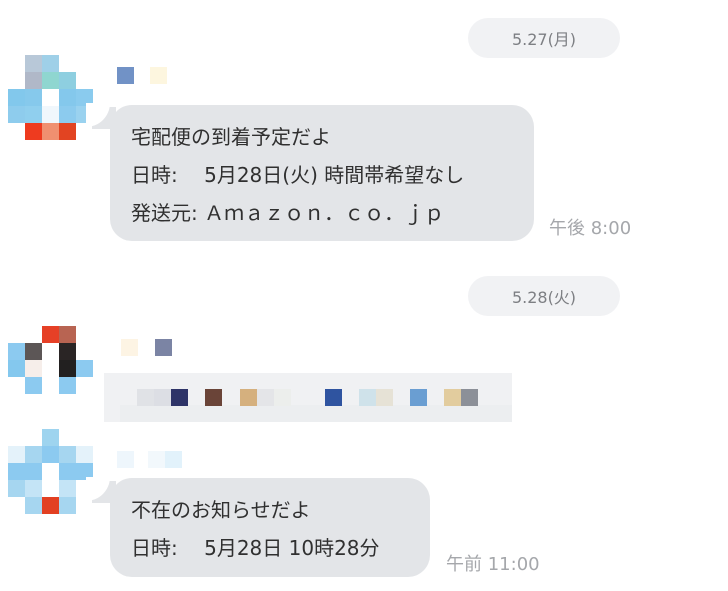 The width and height of the screenshot is (728, 591). I want to click on date-label: 5.28(火), so click(544, 297).